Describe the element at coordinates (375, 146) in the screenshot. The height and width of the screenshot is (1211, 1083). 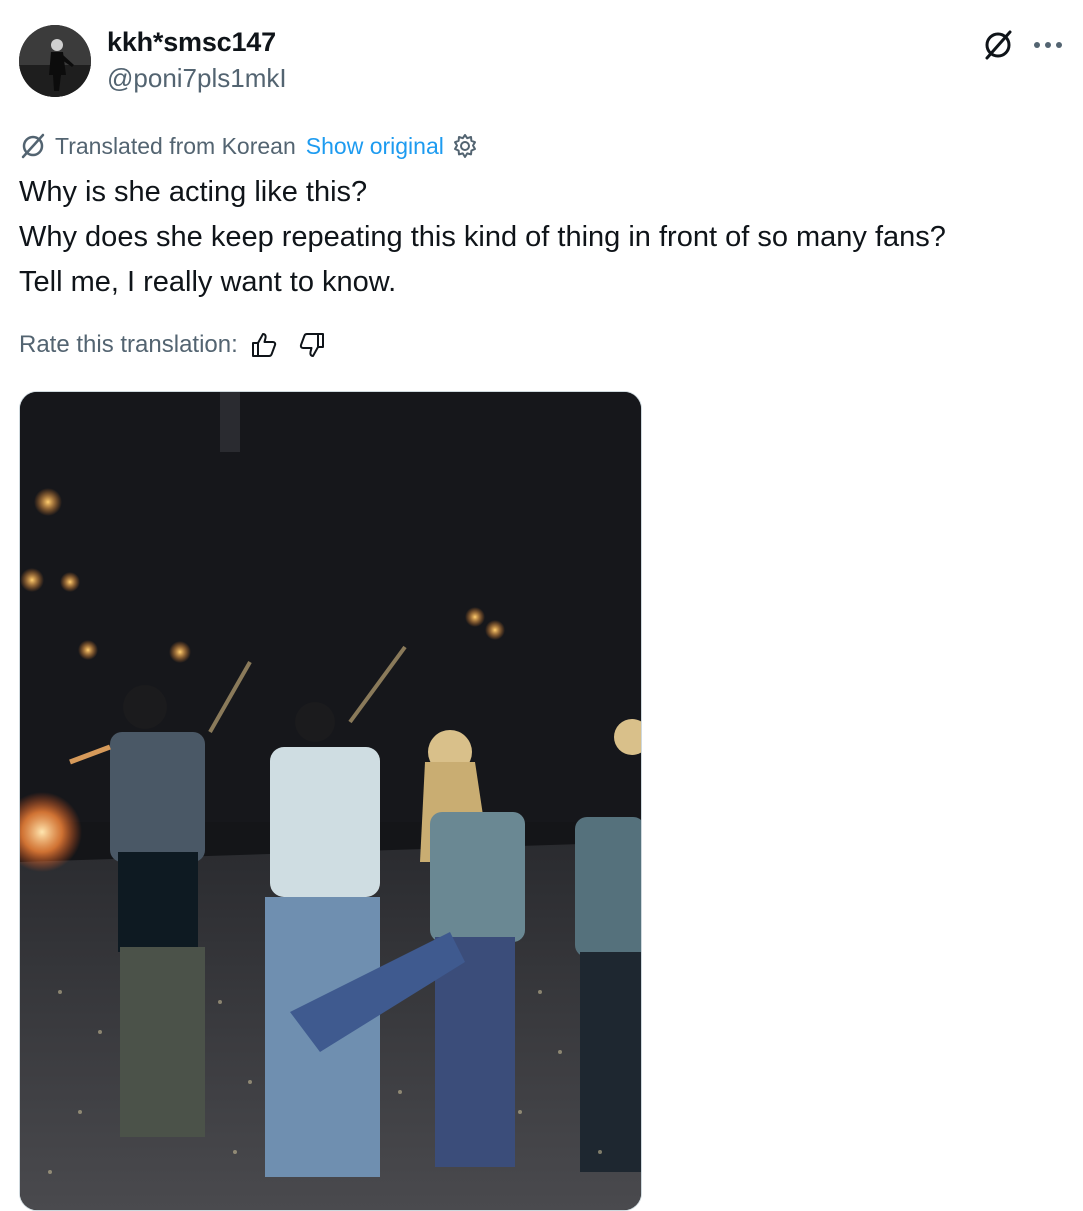
I see `show-original-link: Show original` at that location.